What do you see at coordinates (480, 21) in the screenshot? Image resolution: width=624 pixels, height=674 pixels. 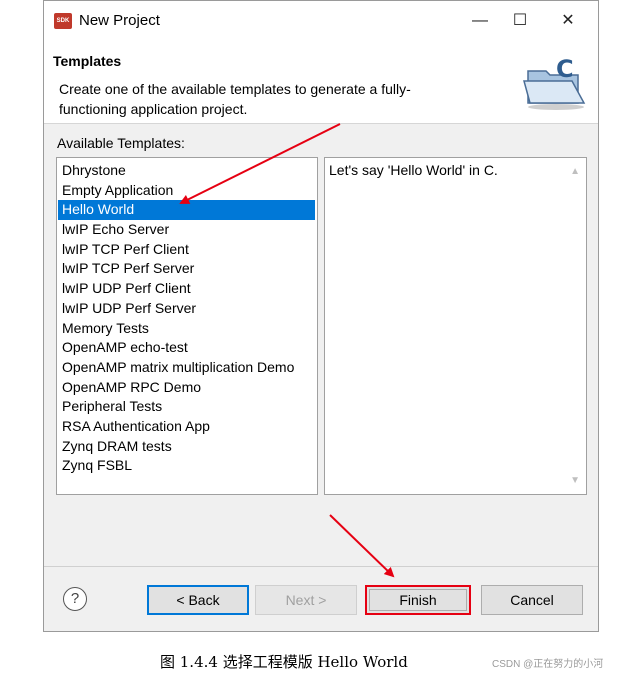 I see `minimize-button: —` at bounding box center [480, 21].